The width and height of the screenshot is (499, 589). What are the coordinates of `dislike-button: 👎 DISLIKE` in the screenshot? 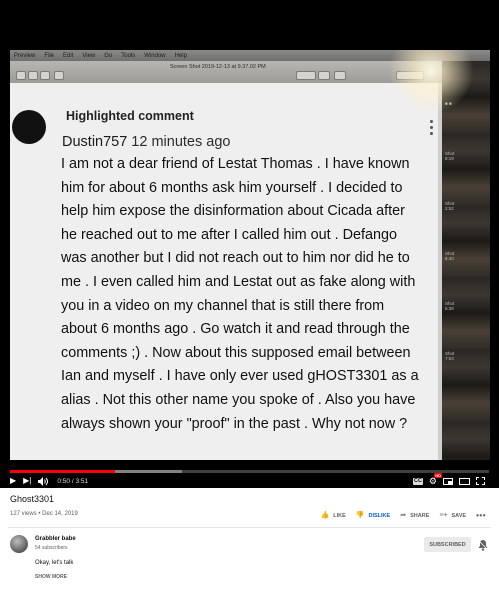 It's located at (373, 515).